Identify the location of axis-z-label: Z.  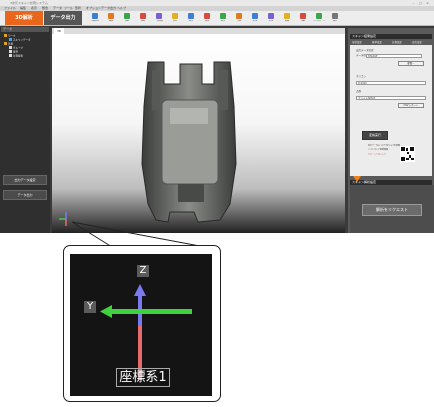
(143, 271).